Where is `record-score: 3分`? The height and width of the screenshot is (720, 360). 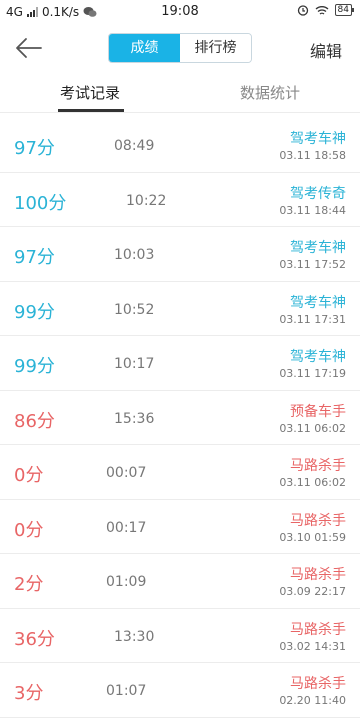
record-score: 3分 is located at coordinates (29, 693).